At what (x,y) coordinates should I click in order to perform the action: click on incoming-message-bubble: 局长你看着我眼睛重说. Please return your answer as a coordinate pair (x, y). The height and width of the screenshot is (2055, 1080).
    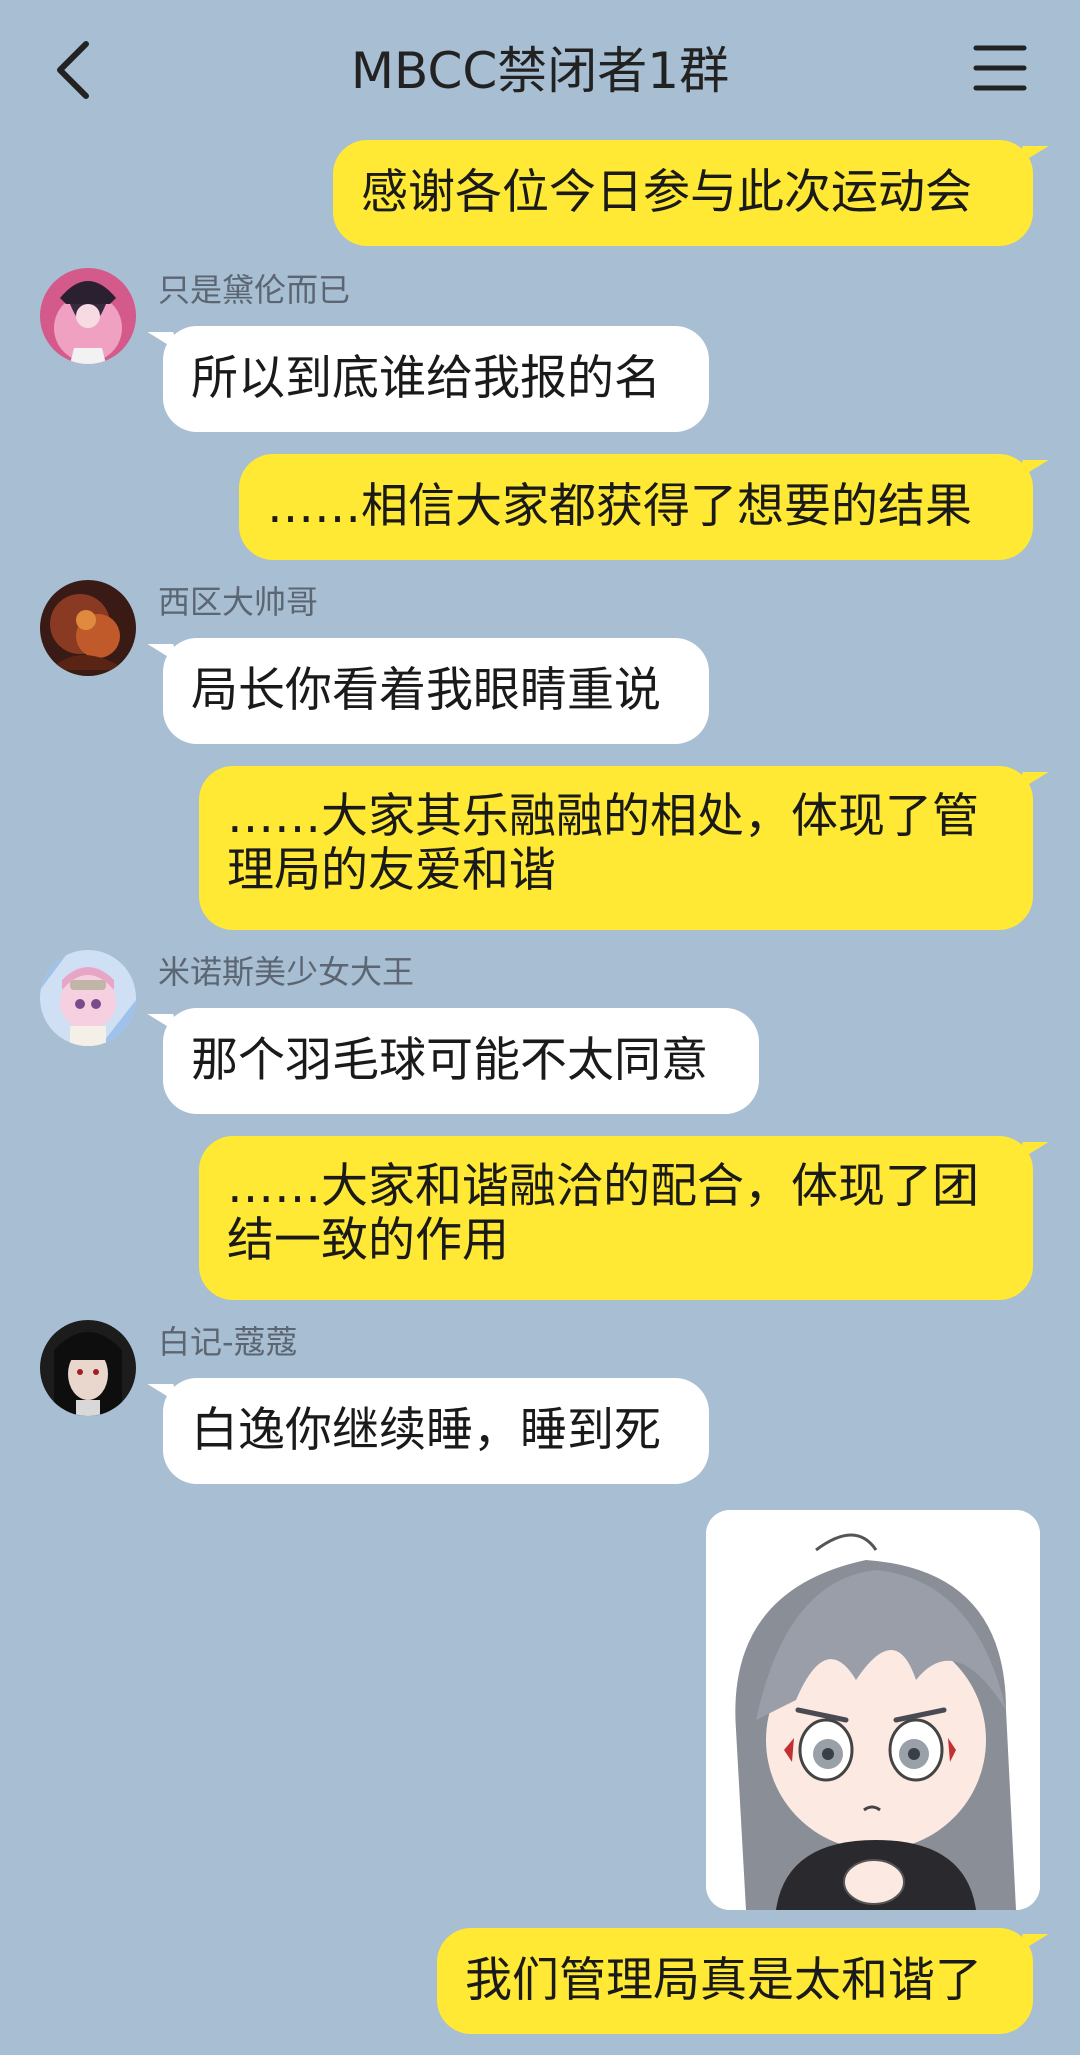
    Looking at the image, I should click on (436, 691).